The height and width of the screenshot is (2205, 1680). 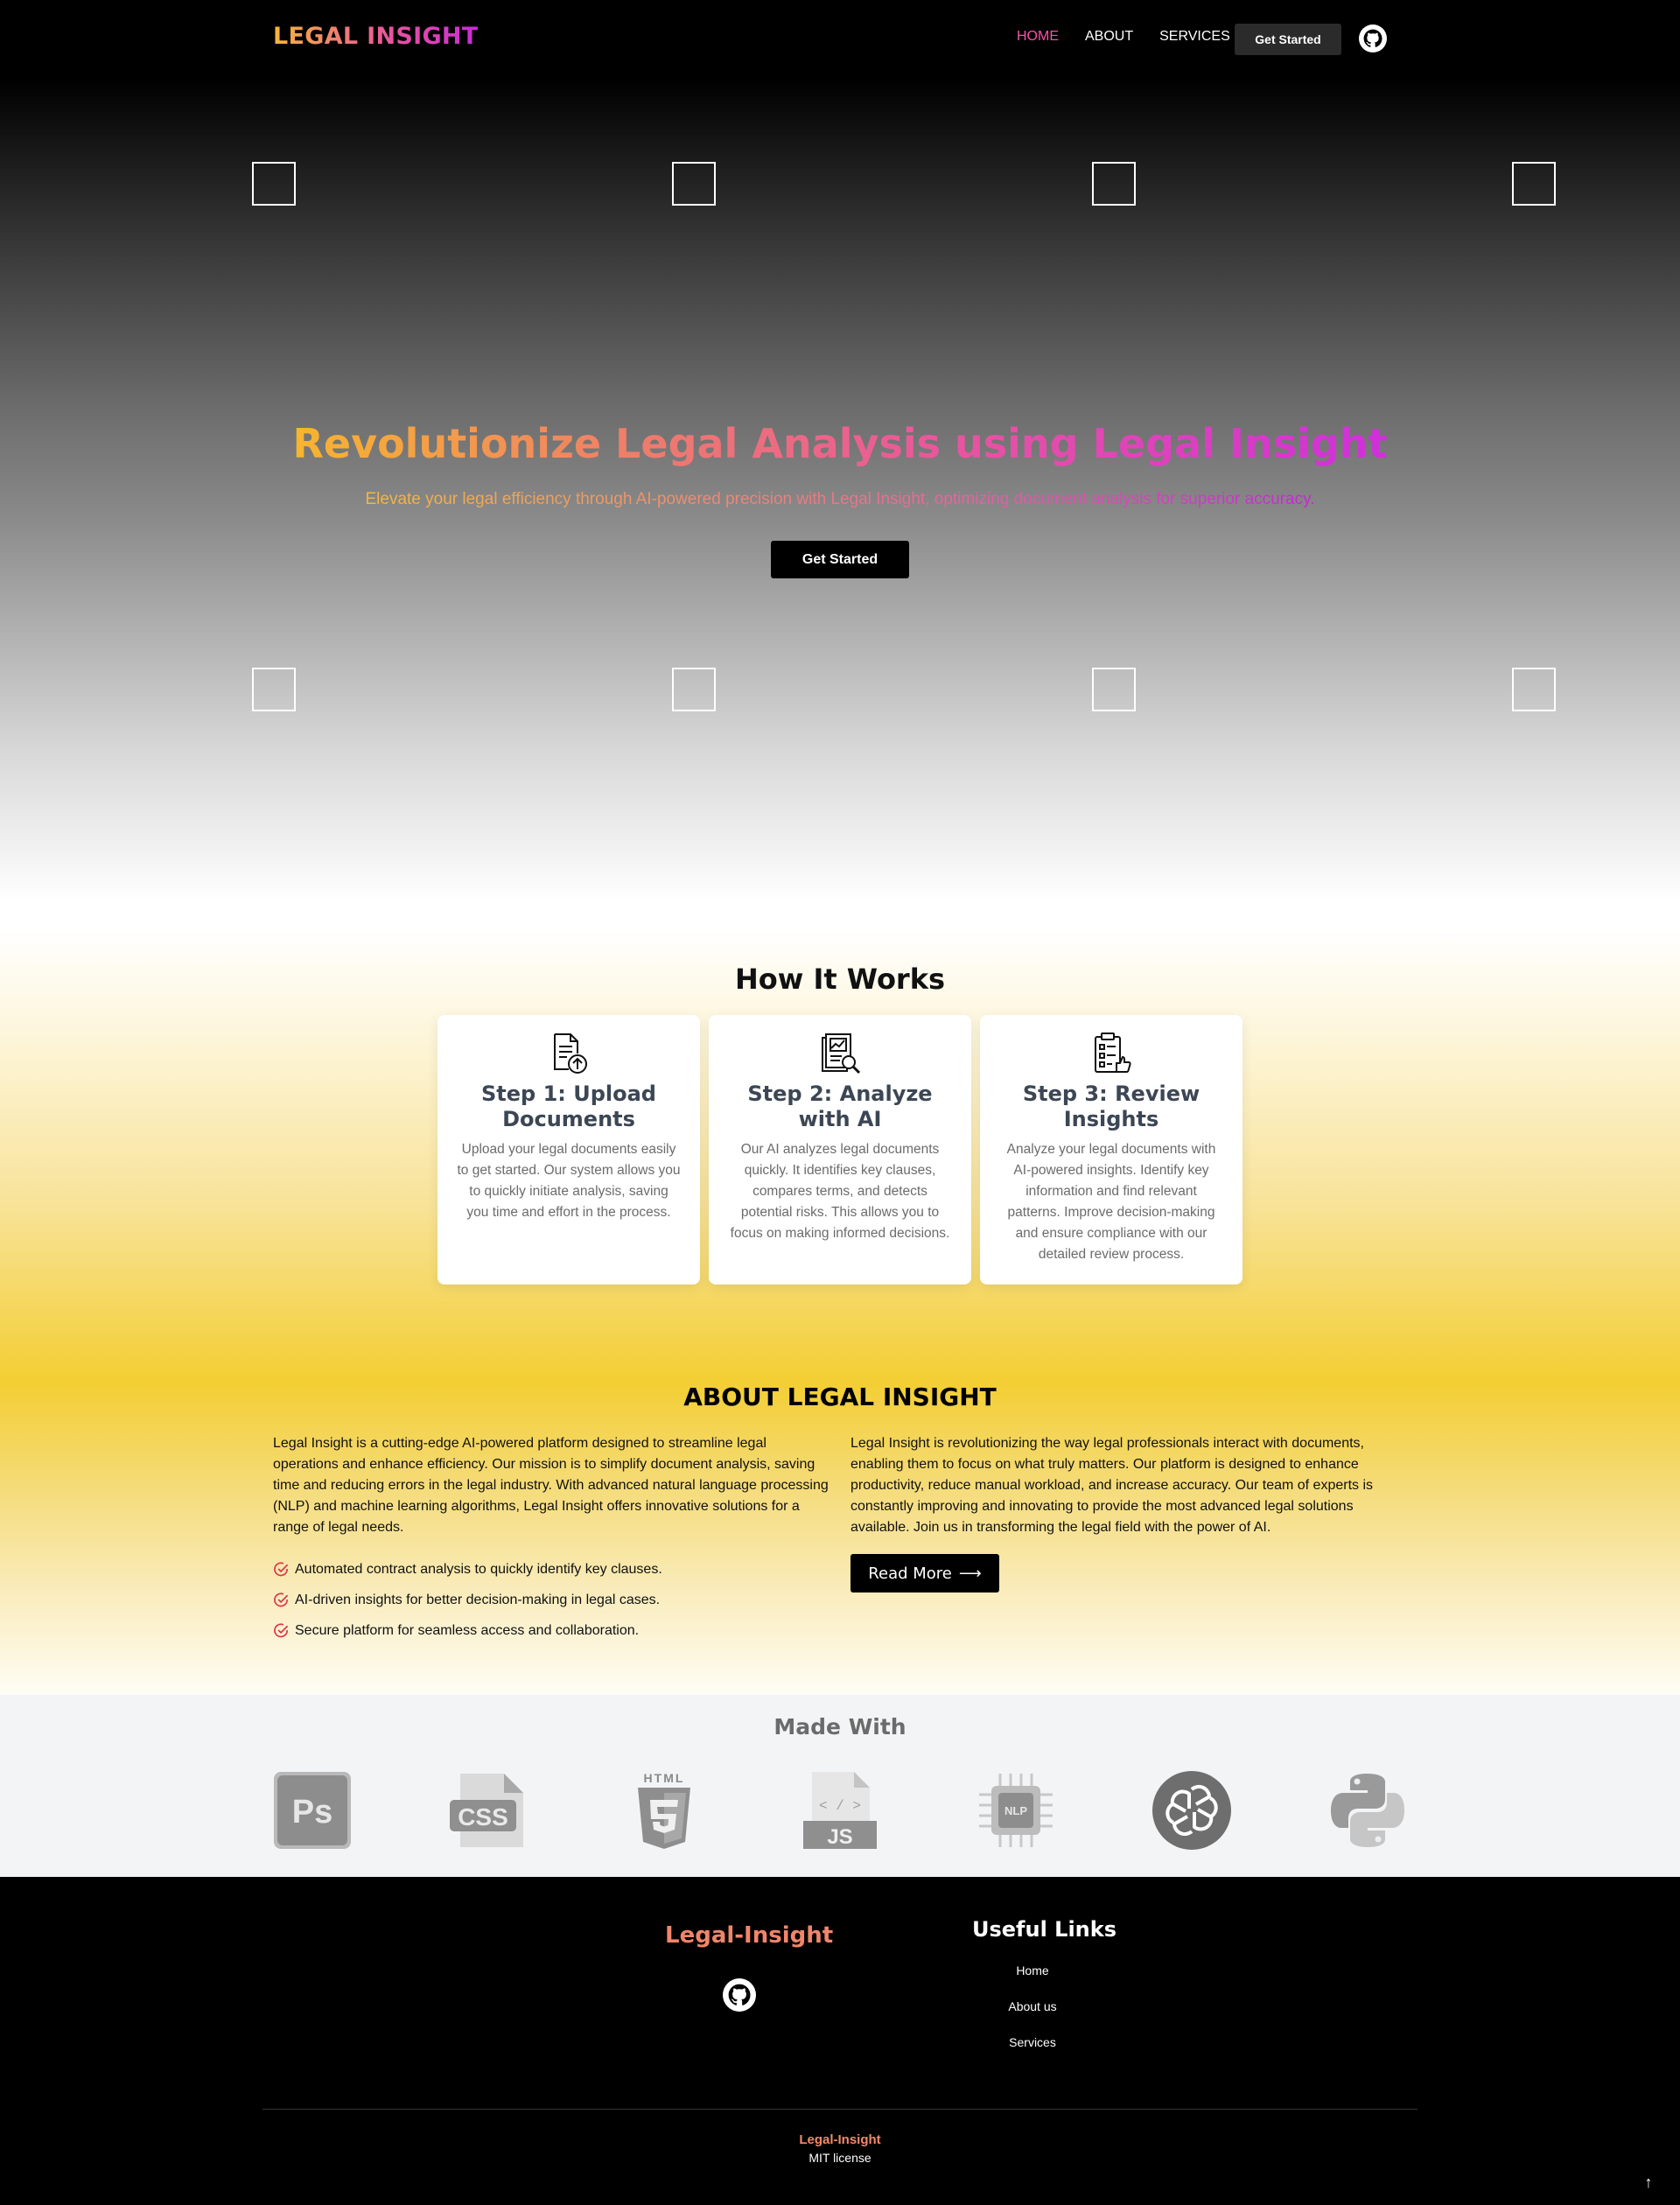 I want to click on site-logo: LEGAL INSIGHT, so click(x=376, y=36).